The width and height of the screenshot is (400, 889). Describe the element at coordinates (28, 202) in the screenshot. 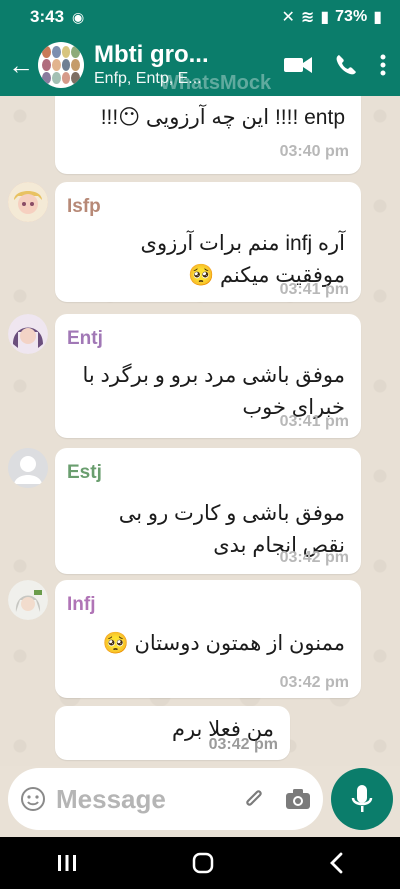

I see `avatar-isfp` at that location.